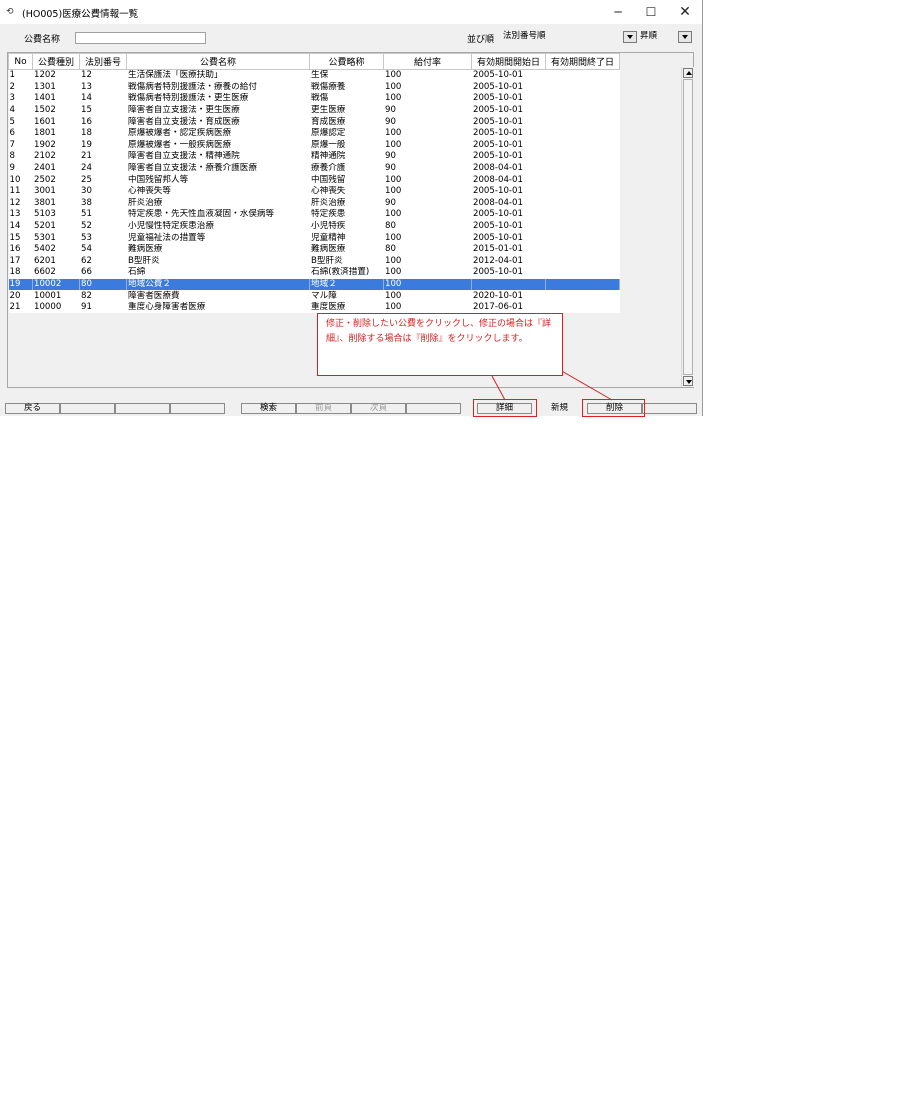 The image size is (909, 1118). What do you see at coordinates (505, 408) in the screenshot?
I see `detail-button-highlight` at bounding box center [505, 408].